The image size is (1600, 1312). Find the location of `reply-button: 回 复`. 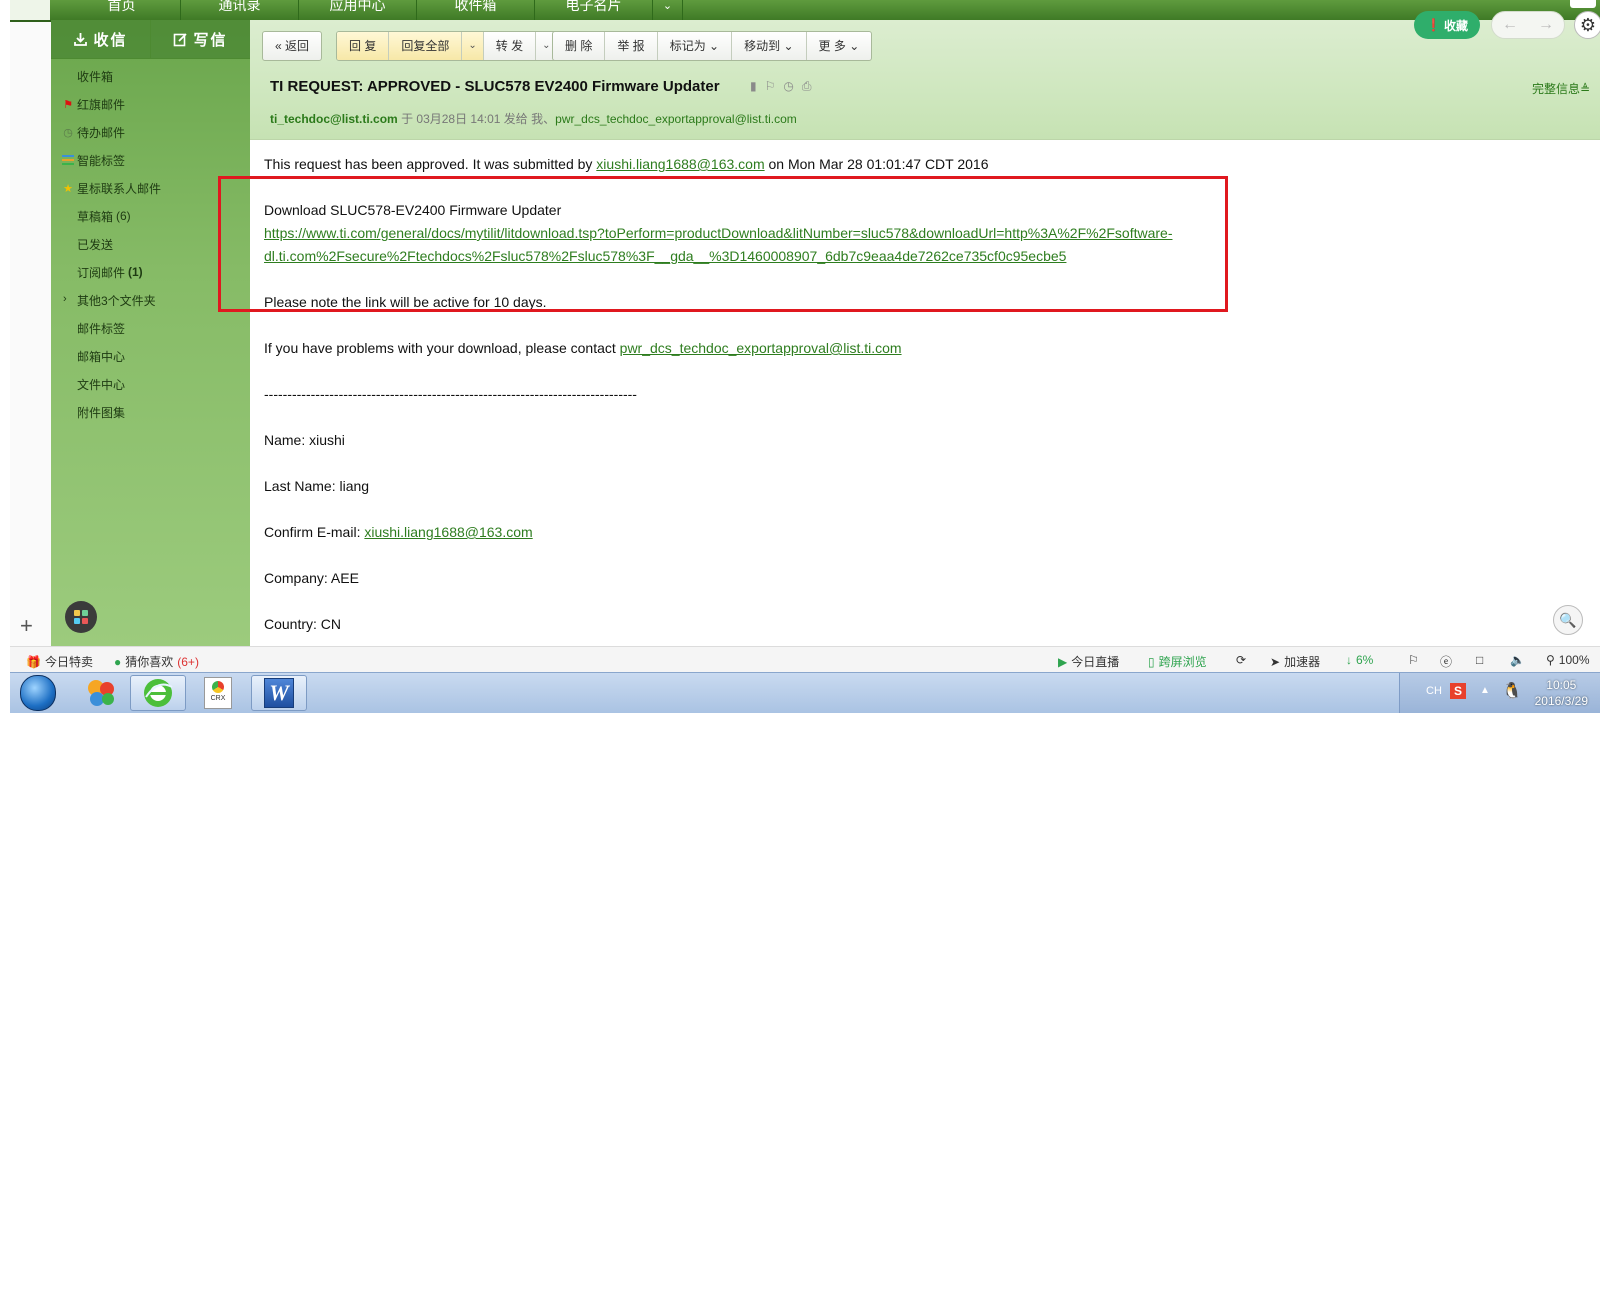

reply-button: 回 复 is located at coordinates (363, 46).